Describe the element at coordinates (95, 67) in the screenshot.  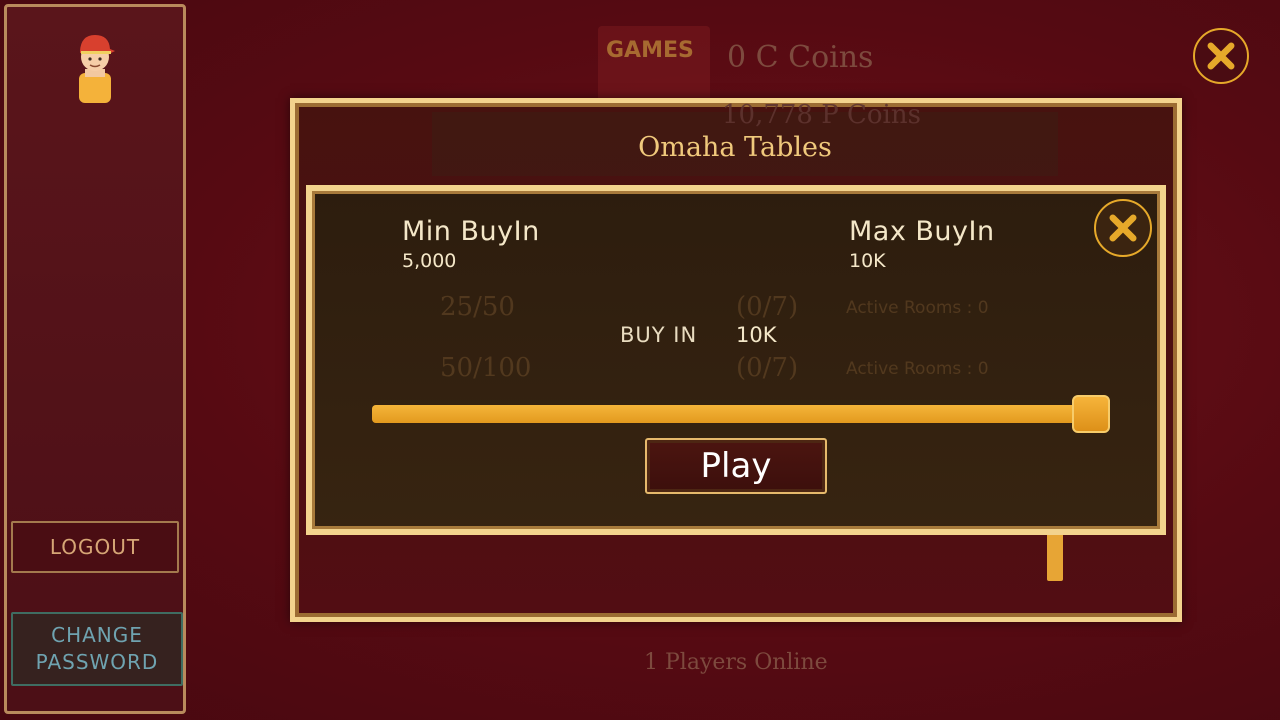
I see `avatar-icon` at that location.